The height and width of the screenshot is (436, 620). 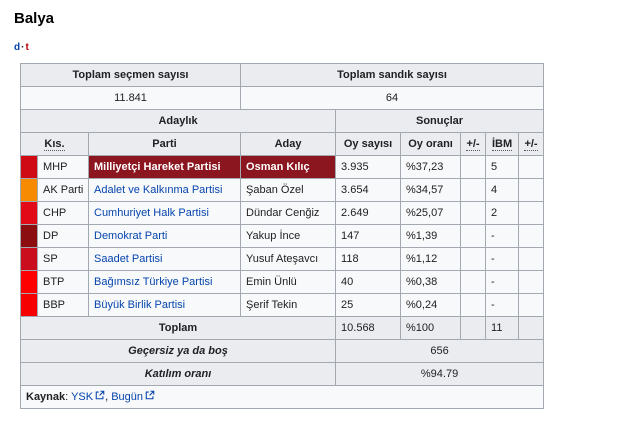 What do you see at coordinates (139, 305) in the screenshot?
I see `party-link: Büyük Birlik Partisi` at bounding box center [139, 305].